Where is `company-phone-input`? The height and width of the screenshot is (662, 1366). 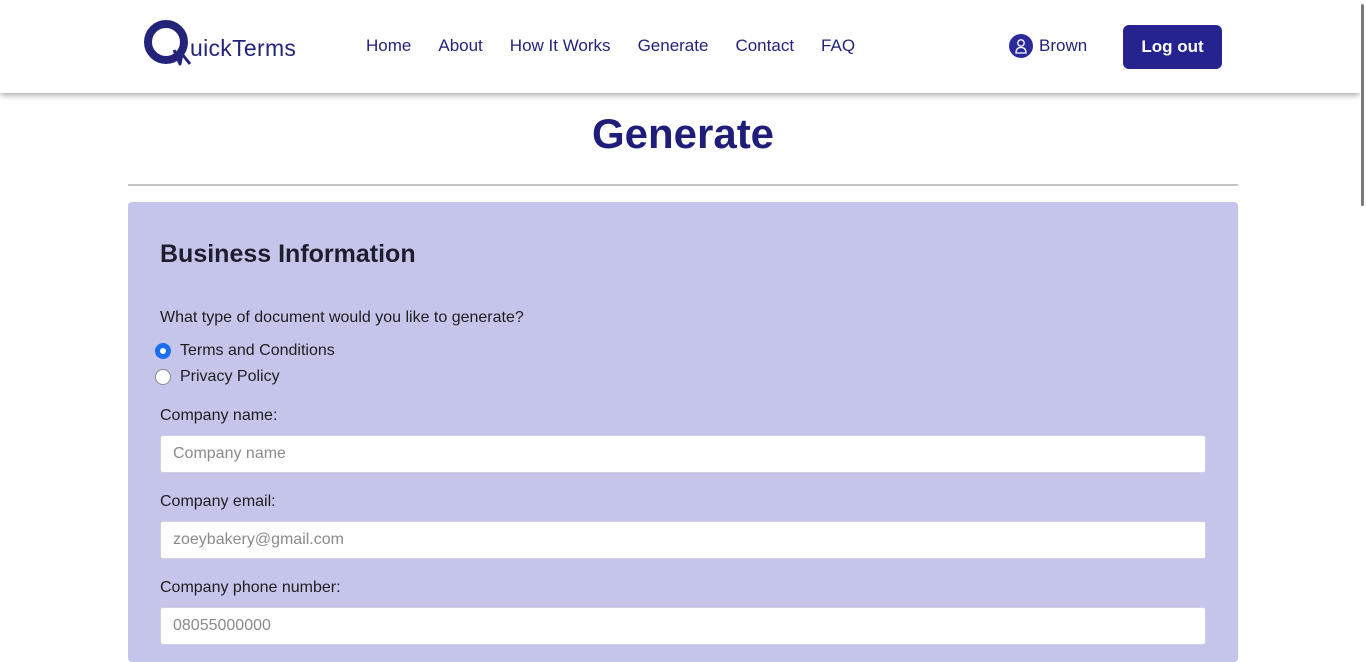
company-phone-input is located at coordinates (683, 626).